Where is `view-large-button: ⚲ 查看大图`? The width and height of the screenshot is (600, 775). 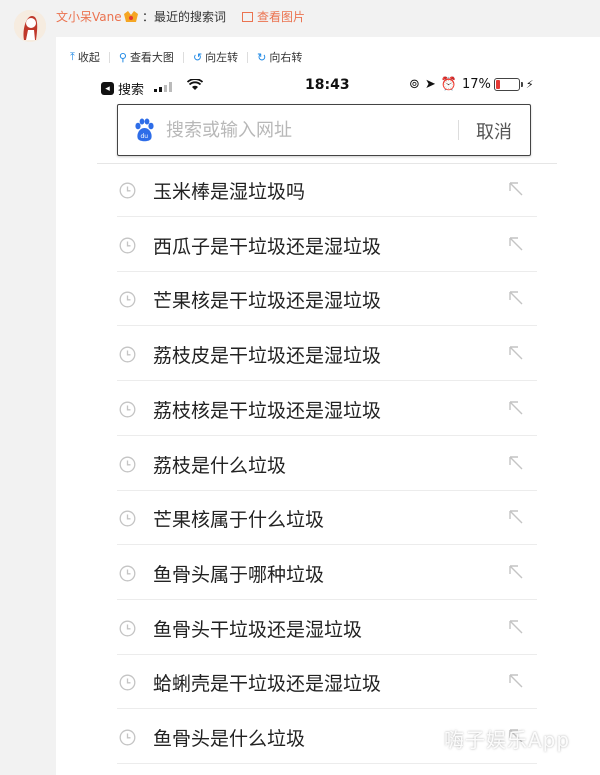 view-large-button: ⚲ 查看大图 is located at coordinates (146, 57).